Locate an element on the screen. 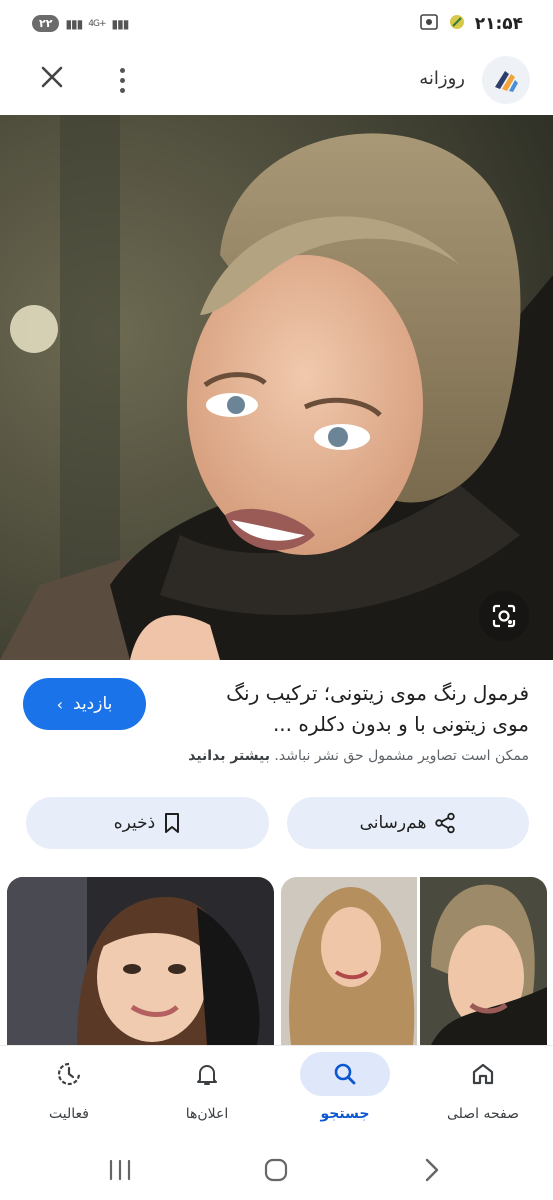 This screenshot has width=553, height=1200. recents-icon is located at coordinates (120, 1170).